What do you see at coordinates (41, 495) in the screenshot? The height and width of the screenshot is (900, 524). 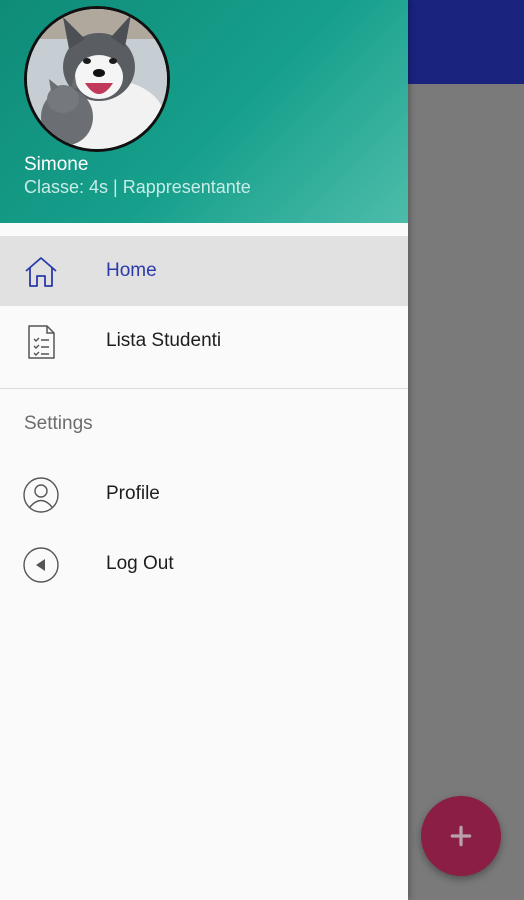 I see `user-circle-icon` at bounding box center [41, 495].